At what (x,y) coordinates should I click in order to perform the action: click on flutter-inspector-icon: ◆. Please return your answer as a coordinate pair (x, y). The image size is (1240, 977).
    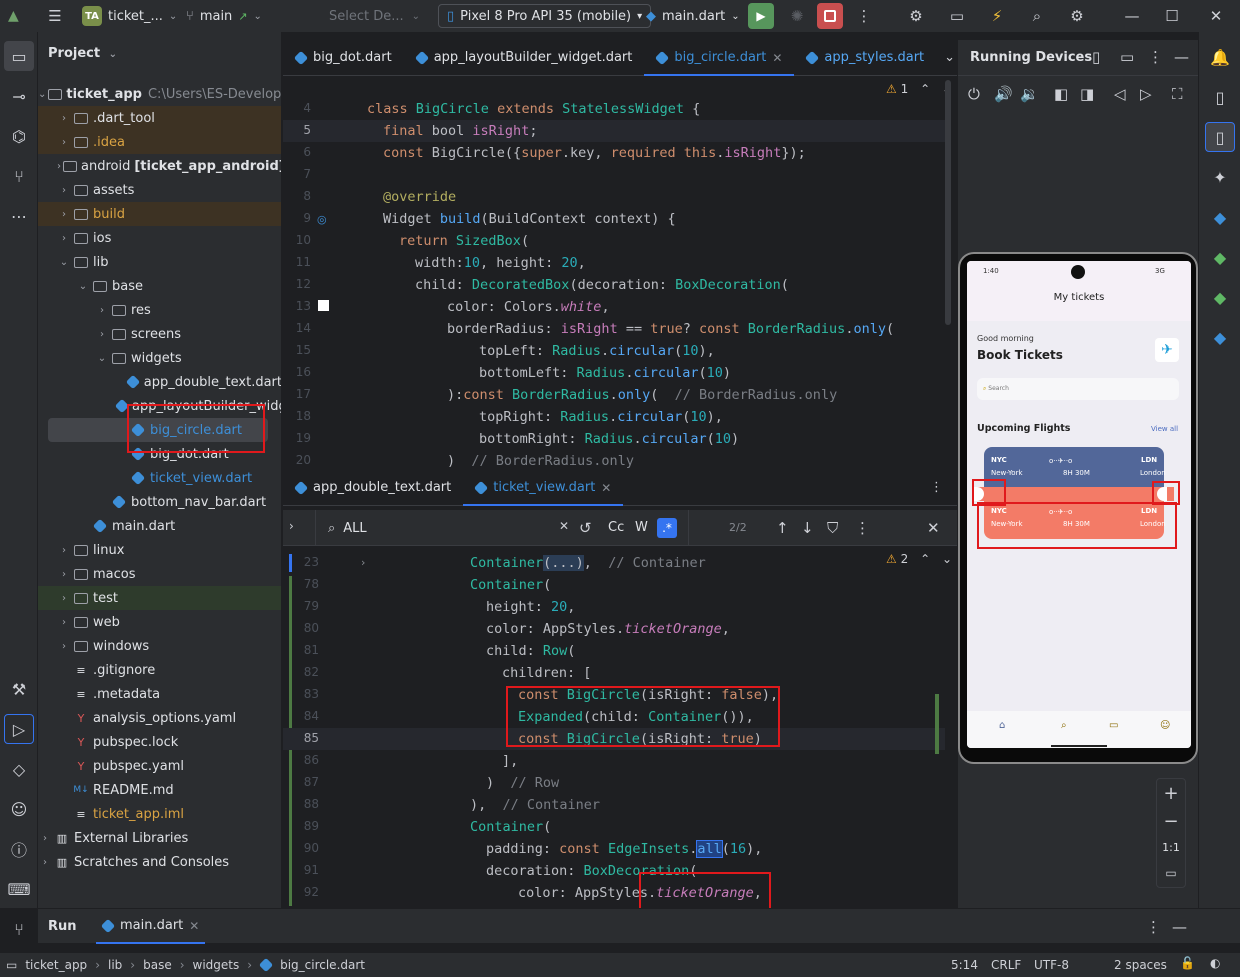
    Looking at the image, I should click on (1220, 297).